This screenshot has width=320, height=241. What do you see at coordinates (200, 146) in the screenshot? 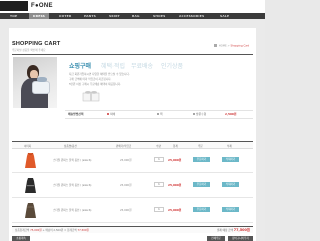
I see `col-order: 주문` at bounding box center [200, 146].